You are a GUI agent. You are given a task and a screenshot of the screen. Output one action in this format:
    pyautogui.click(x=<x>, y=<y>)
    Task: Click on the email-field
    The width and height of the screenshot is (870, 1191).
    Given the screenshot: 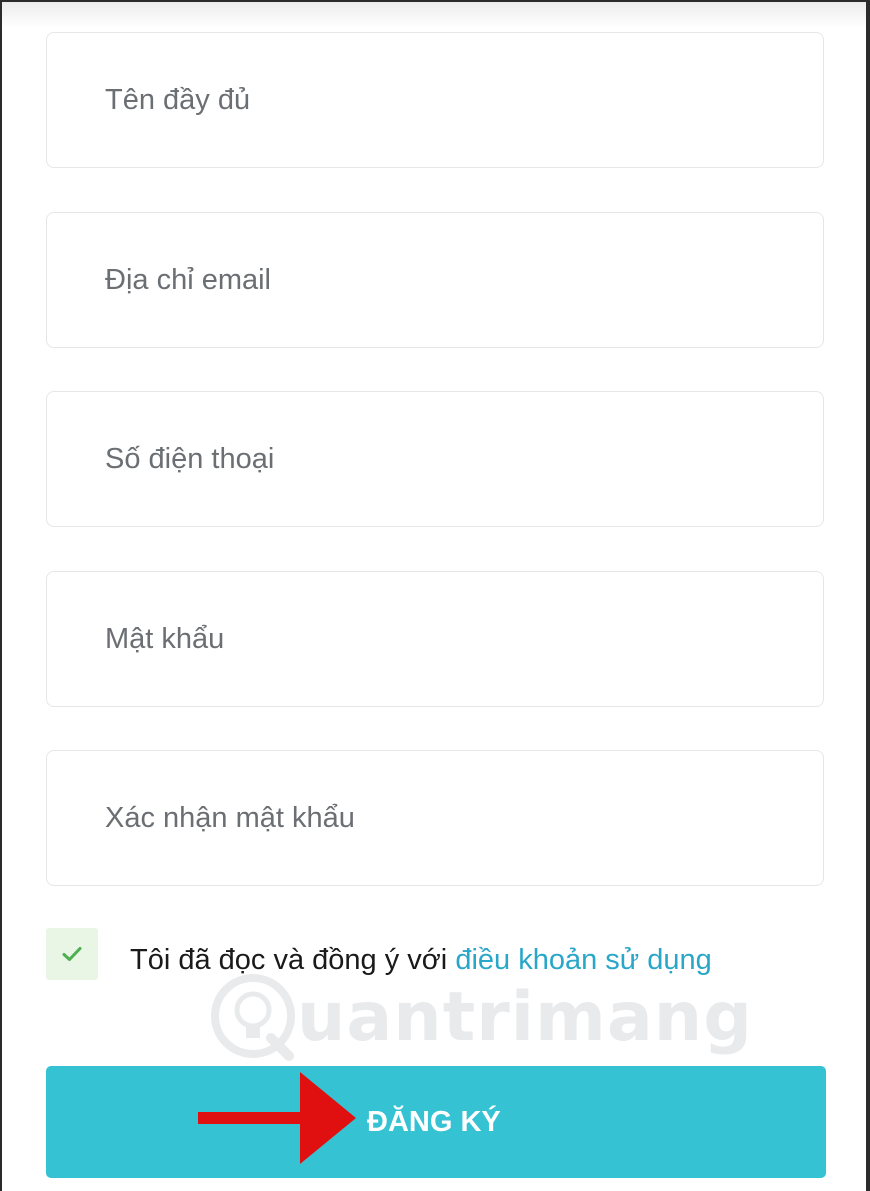 What is the action you would take?
    pyautogui.click(x=435, y=280)
    